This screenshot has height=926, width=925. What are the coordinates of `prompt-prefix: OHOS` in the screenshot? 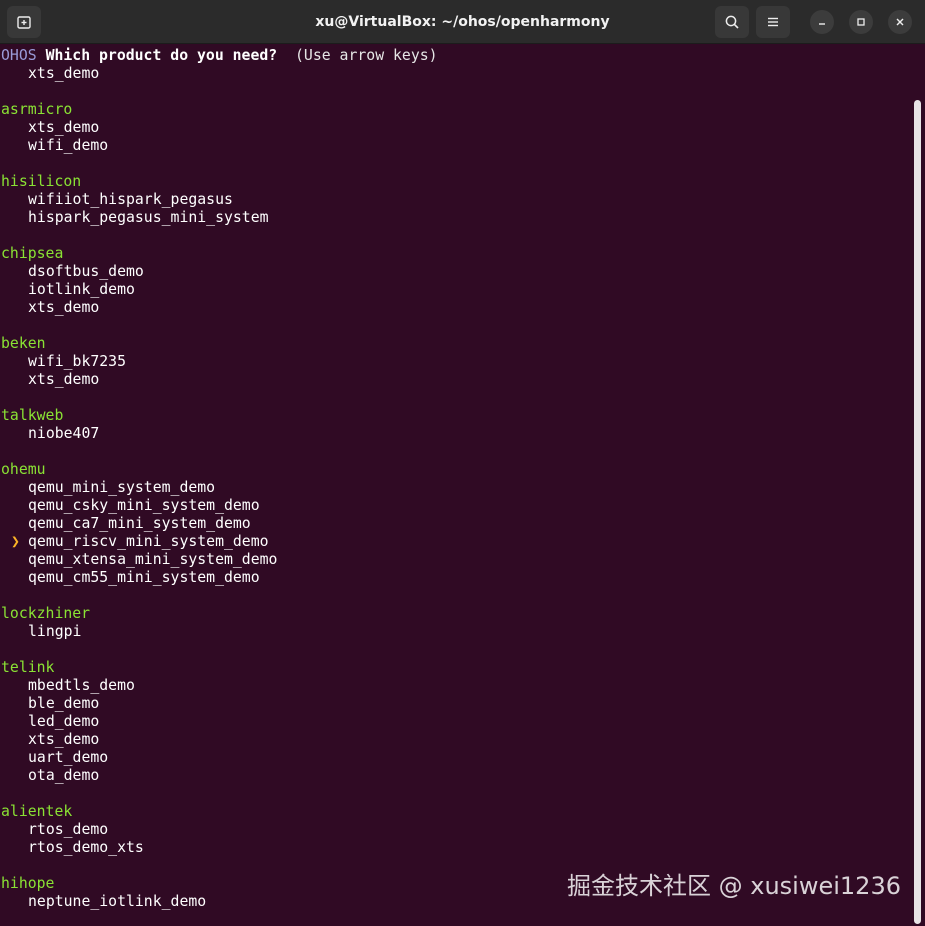 It's located at (19, 55).